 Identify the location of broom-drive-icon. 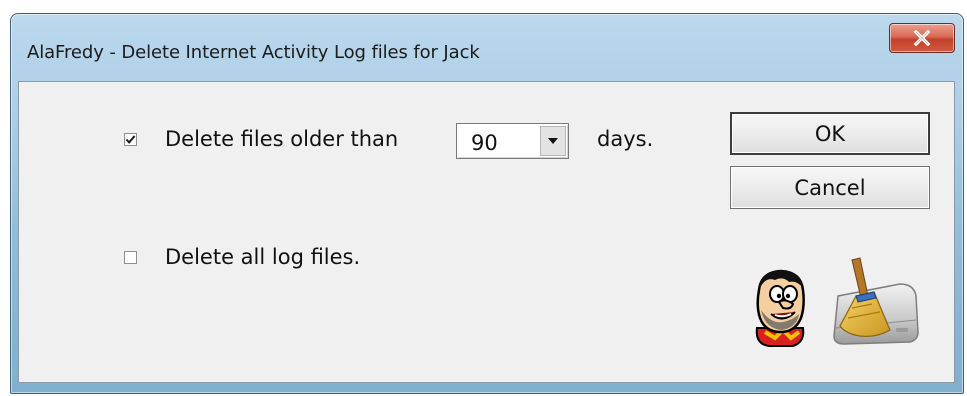
(876, 301).